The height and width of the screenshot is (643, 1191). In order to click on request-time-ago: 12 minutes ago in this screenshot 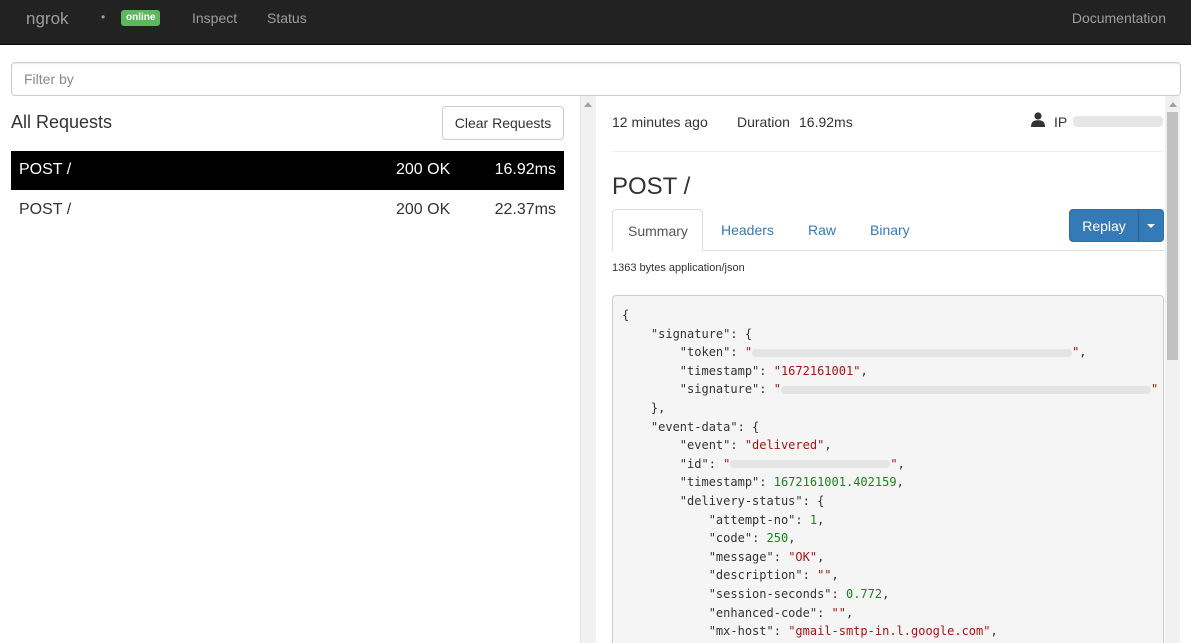, I will do `click(660, 122)`.